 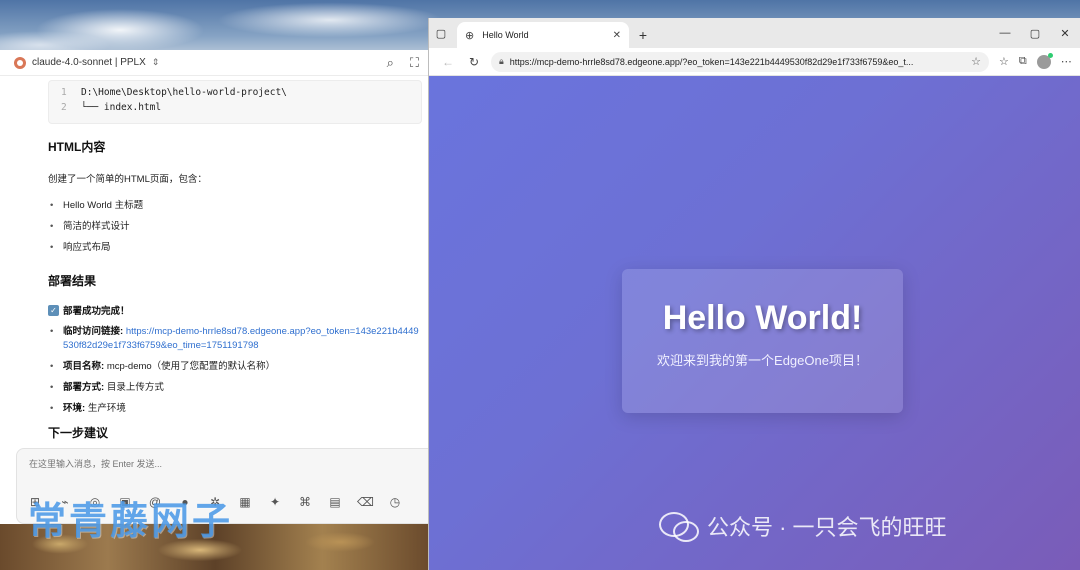 I want to click on list-item: 环境: 生产环境, so click(x=234, y=409).